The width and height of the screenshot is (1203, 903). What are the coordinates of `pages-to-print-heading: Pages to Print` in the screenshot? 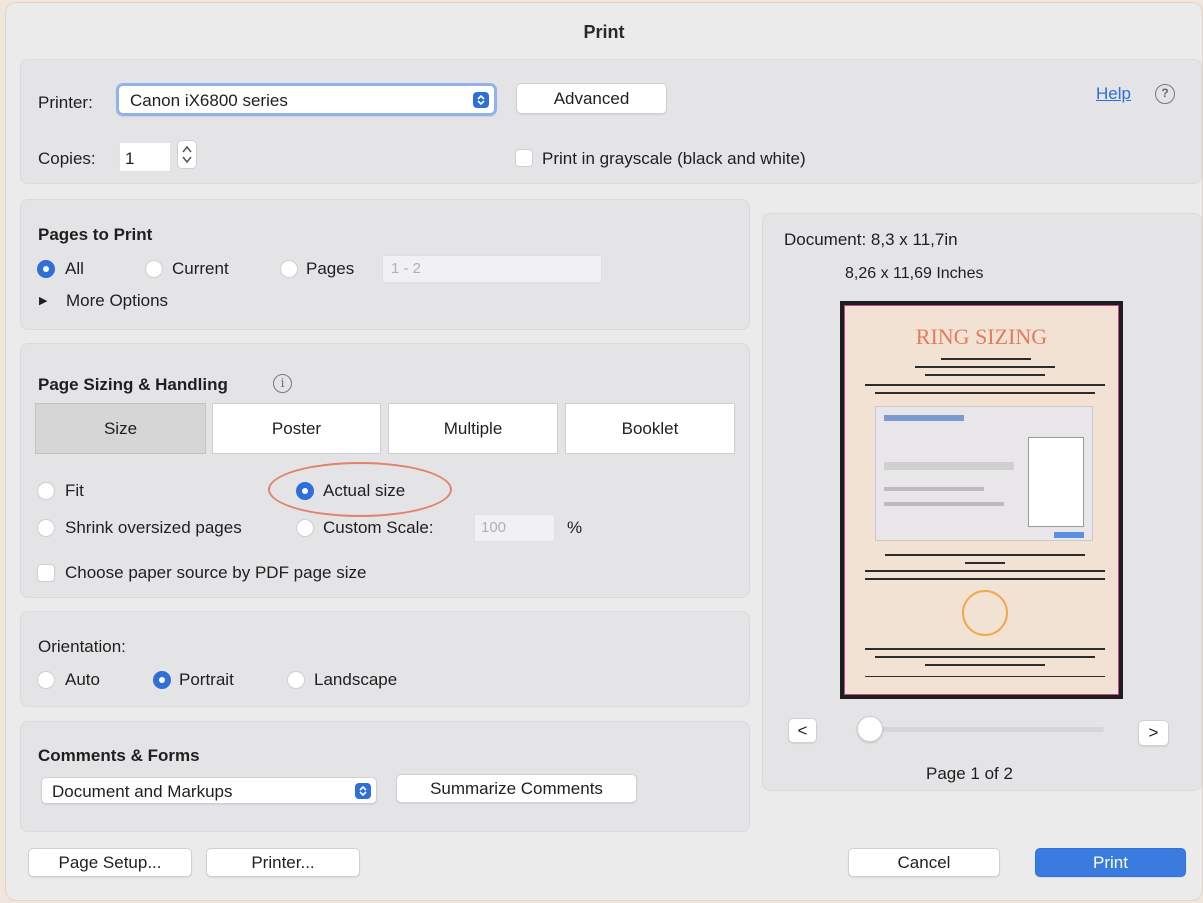 It's located at (95, 234).